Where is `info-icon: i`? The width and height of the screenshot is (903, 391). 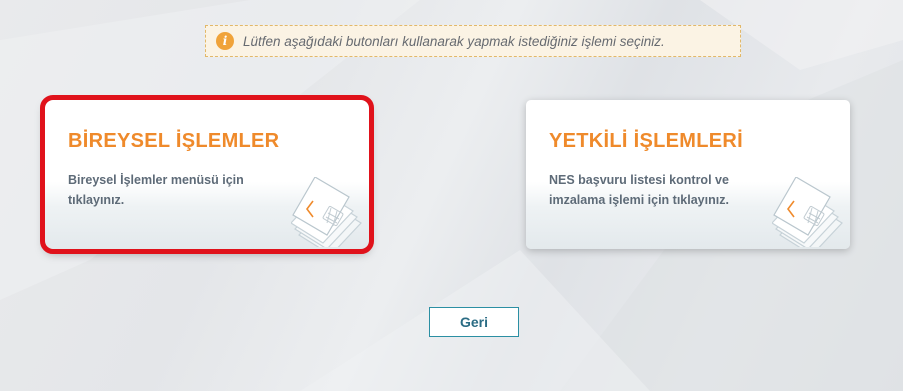 info-icon: i is located at coordinates (225, 41).